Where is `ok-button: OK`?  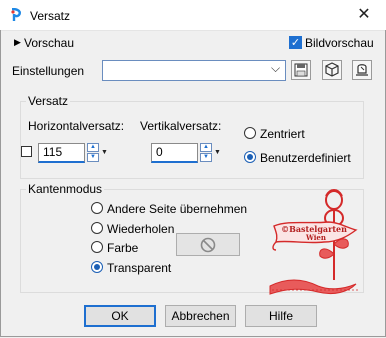 ok-button: OK is located at coordinates (120, 316).